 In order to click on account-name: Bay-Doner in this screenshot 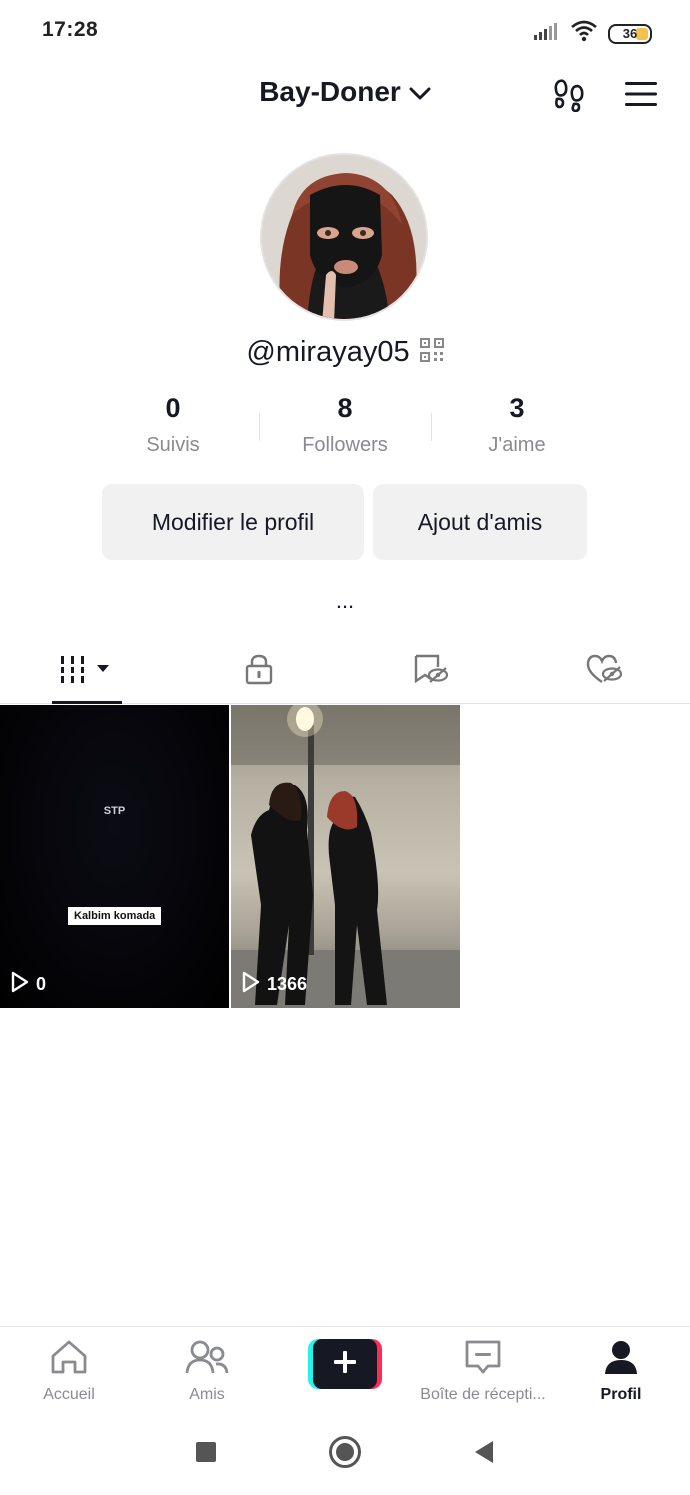, I will do `click(330, 91)`.